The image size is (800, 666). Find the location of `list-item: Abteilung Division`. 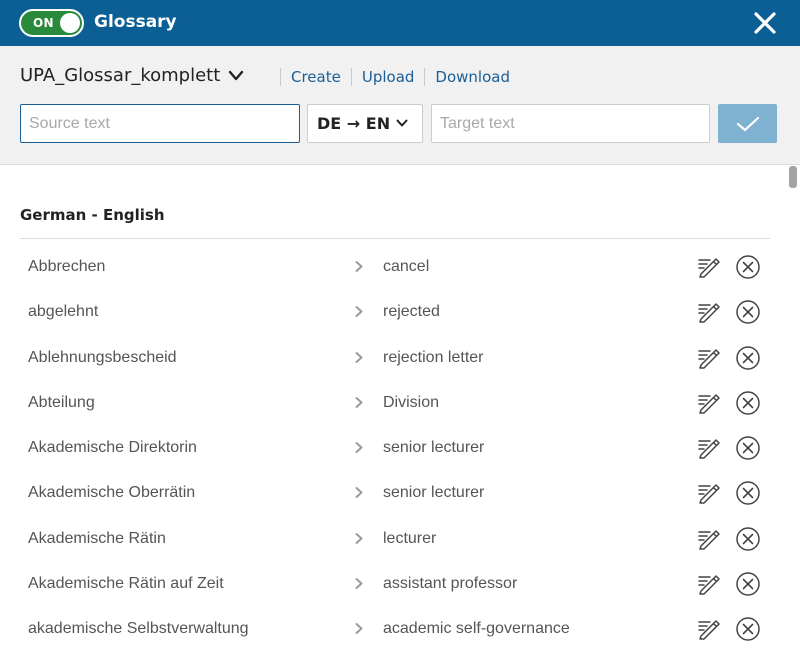

list-item: Abteilung Division is located at coordinates (395, 403).